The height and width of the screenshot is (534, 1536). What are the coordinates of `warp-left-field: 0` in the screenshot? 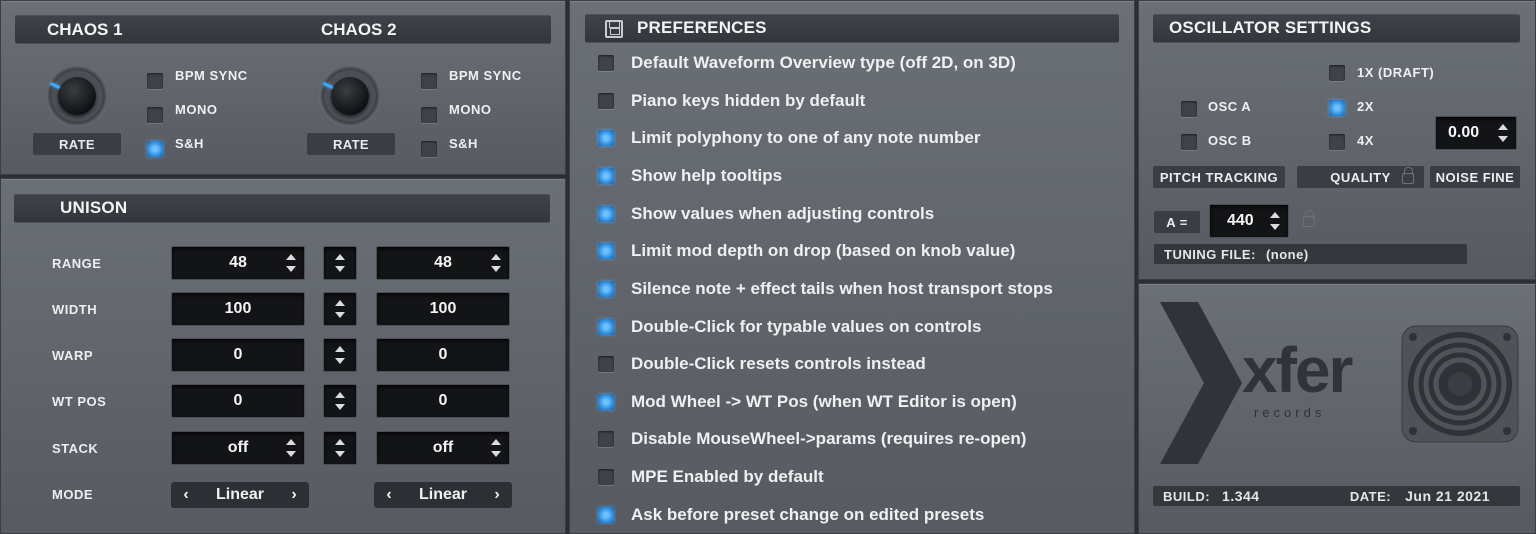 It's located at (238, 355).